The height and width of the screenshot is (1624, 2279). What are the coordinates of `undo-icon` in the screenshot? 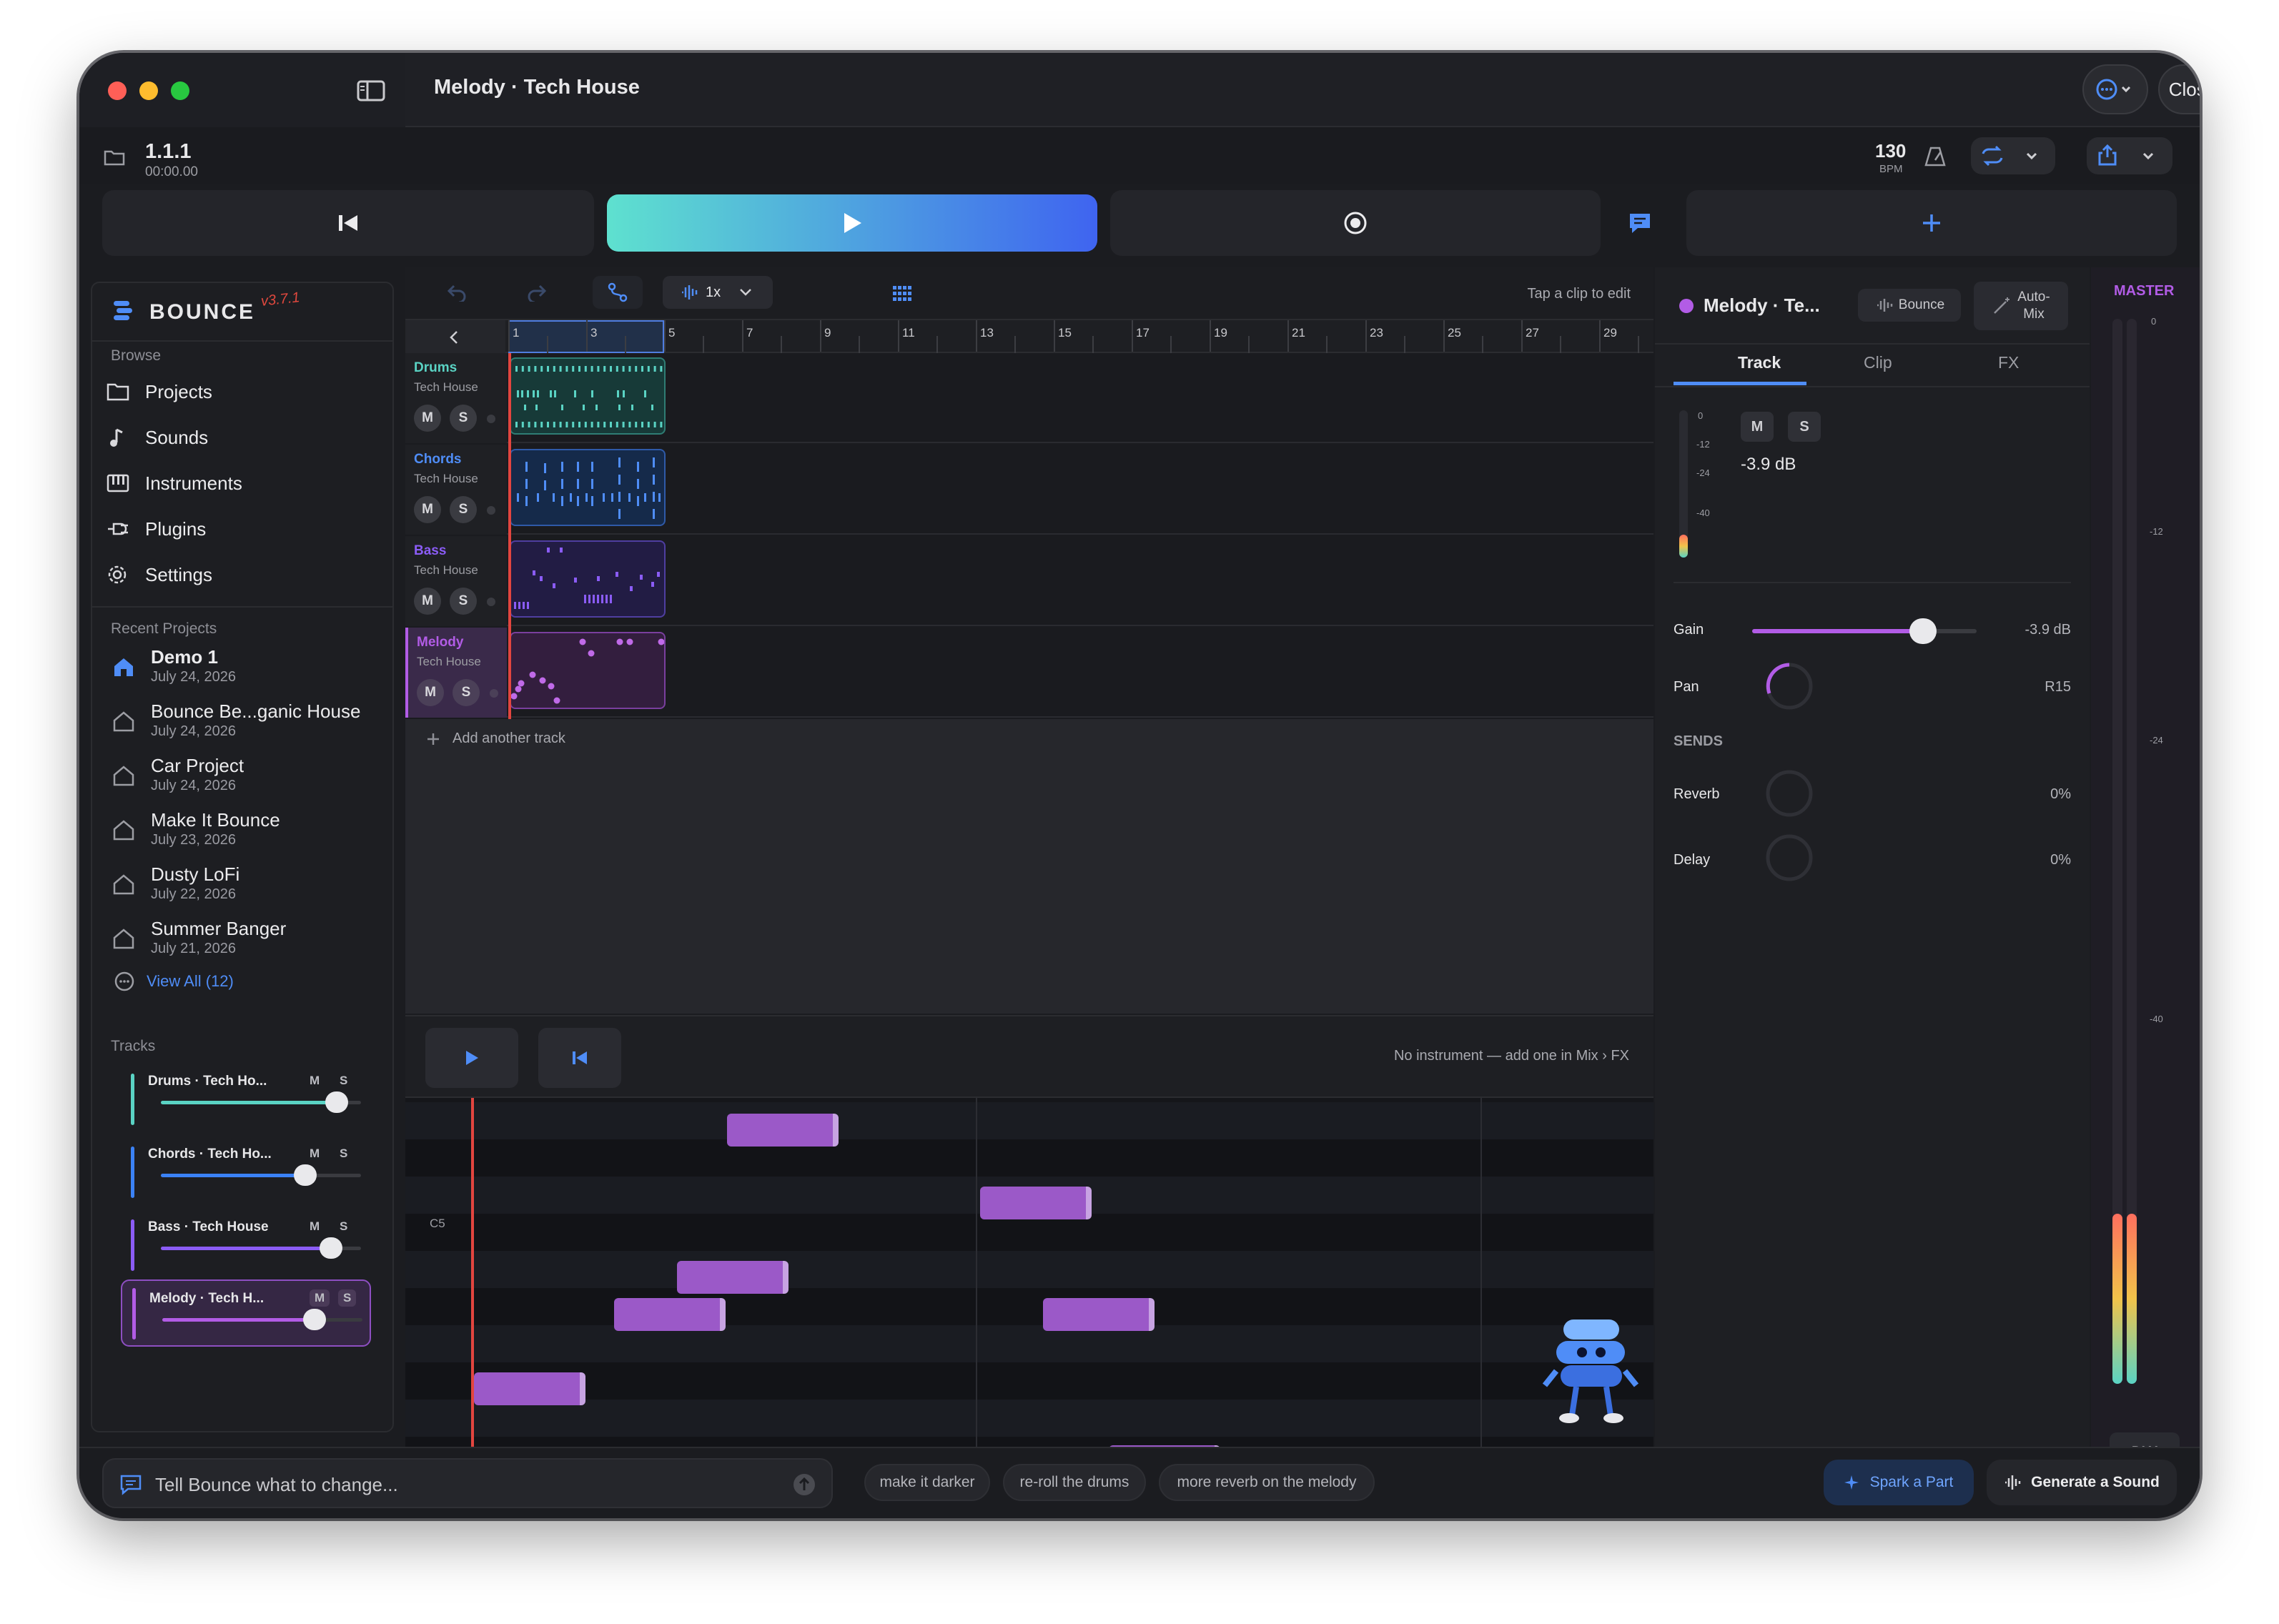 It's located at (457, 293).